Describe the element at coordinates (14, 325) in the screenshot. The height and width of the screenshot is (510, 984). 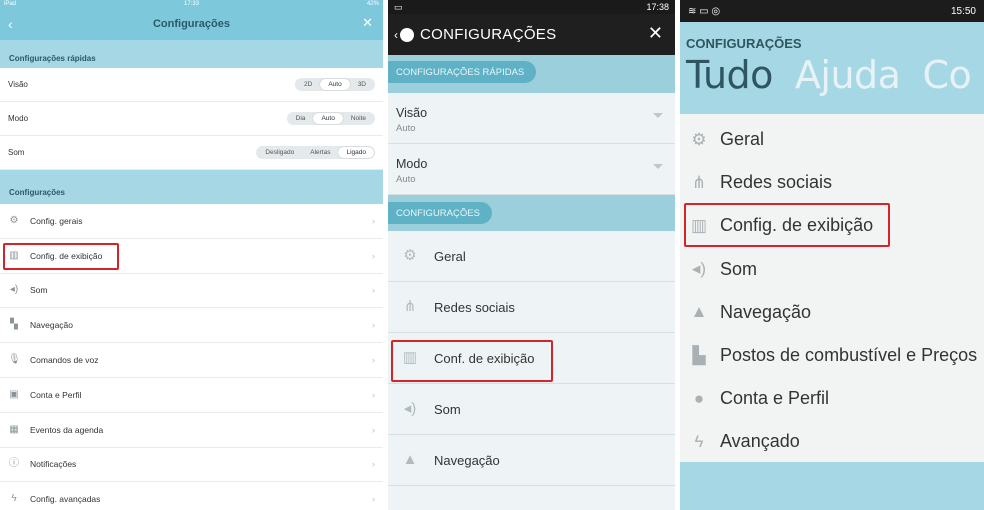
I see `navigation-icon: ▚` at that location.